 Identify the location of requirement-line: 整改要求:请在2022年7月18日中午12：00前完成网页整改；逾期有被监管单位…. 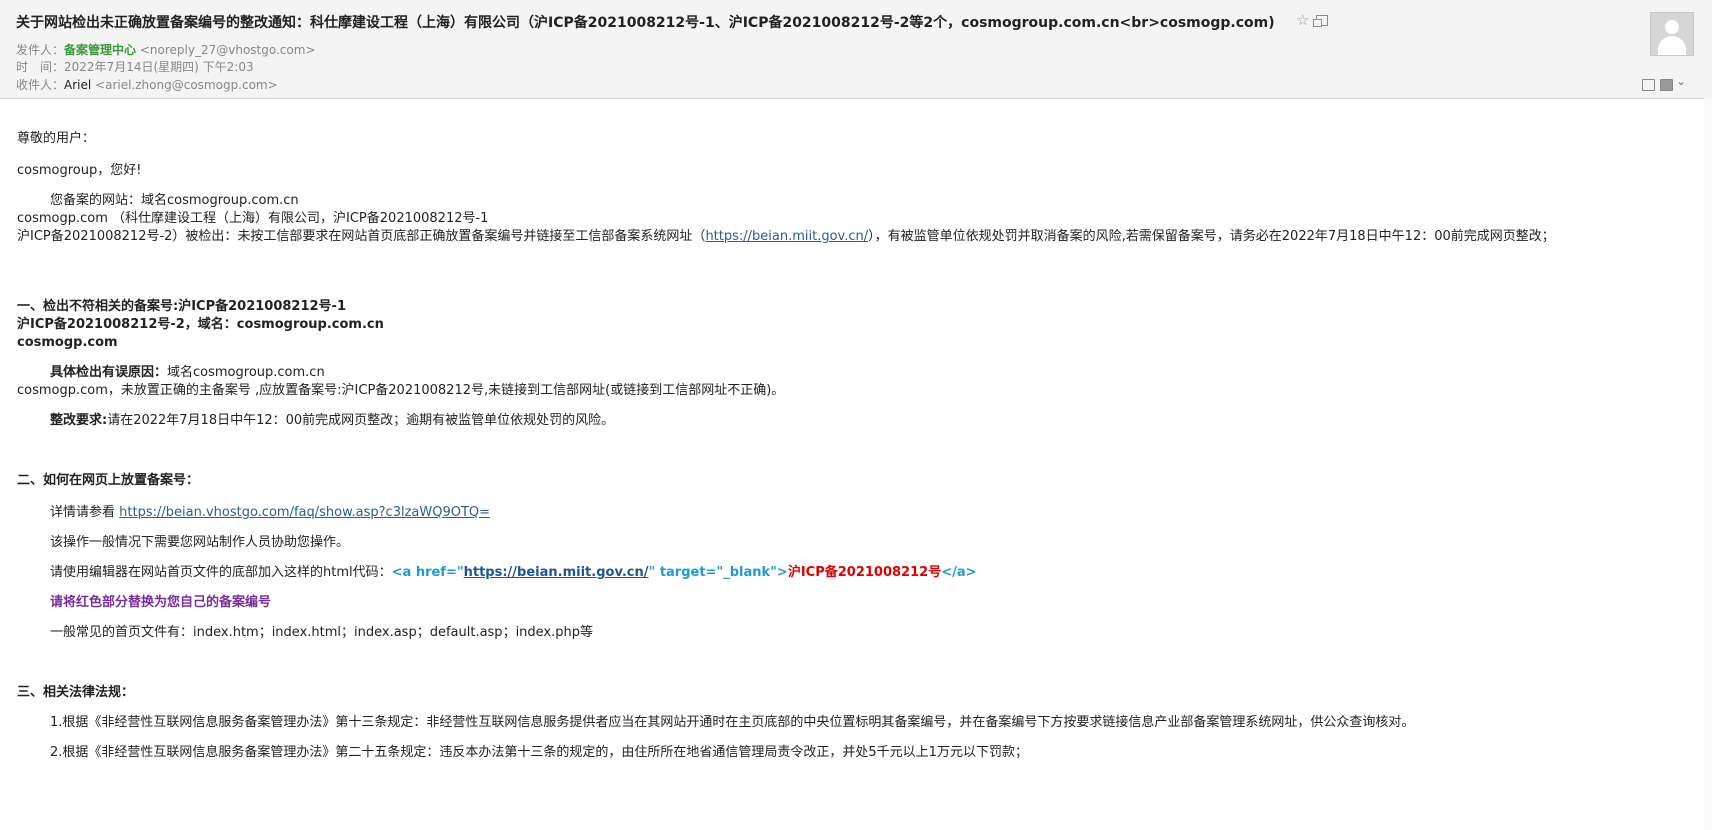
(842, 421).